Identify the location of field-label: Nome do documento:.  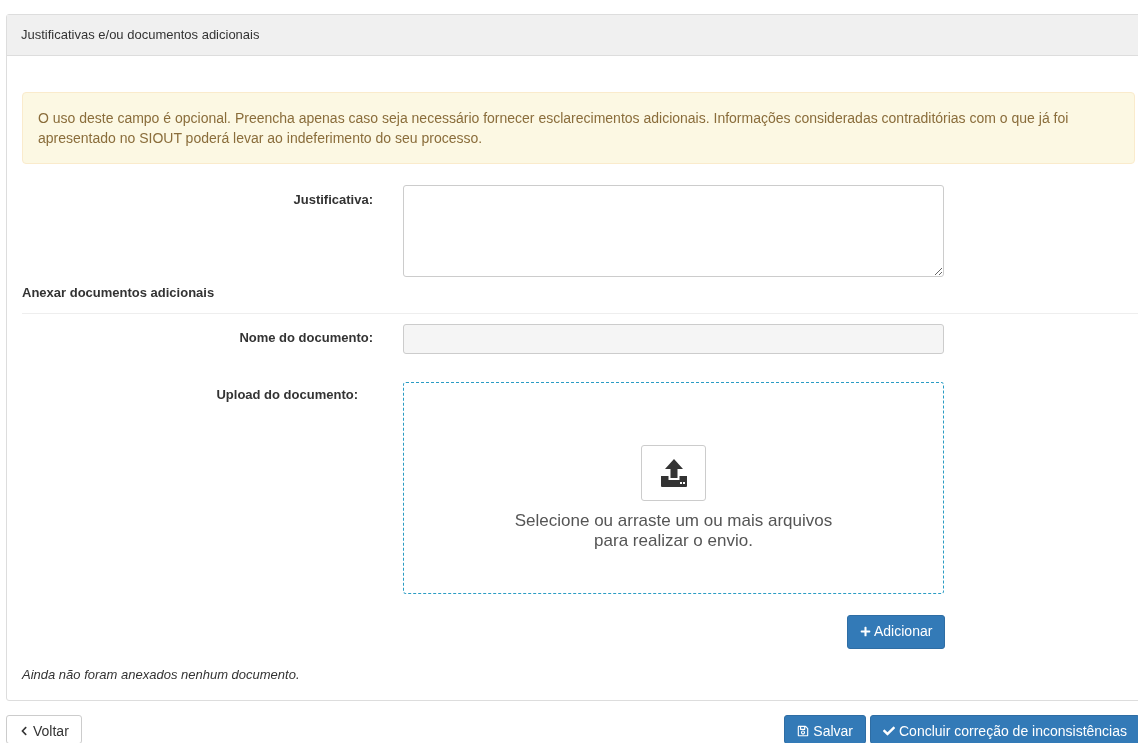
(306, 337).